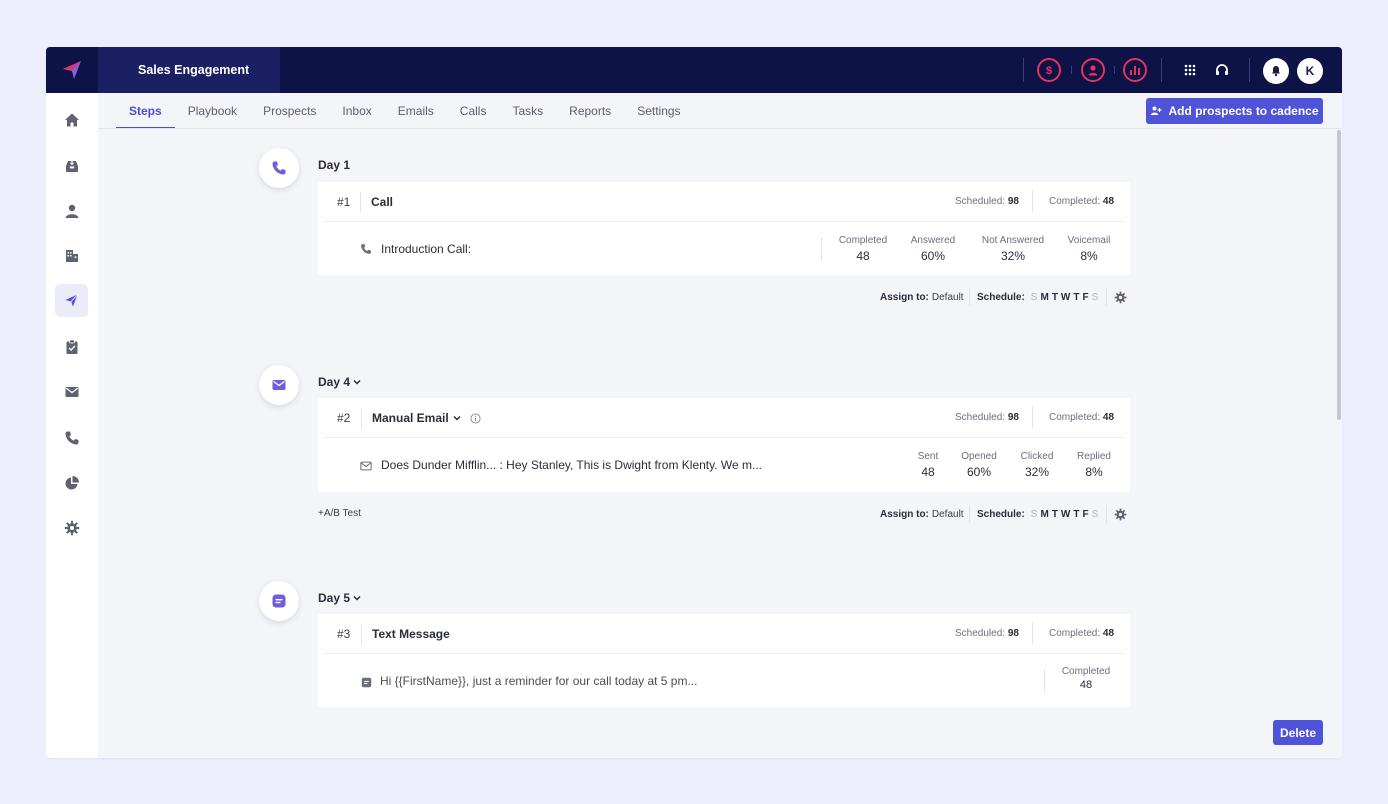  What do you see at coordinates (145, 111) in the screenshot?
I see `tab-steps: Steps` at bounding box center [145, 111].